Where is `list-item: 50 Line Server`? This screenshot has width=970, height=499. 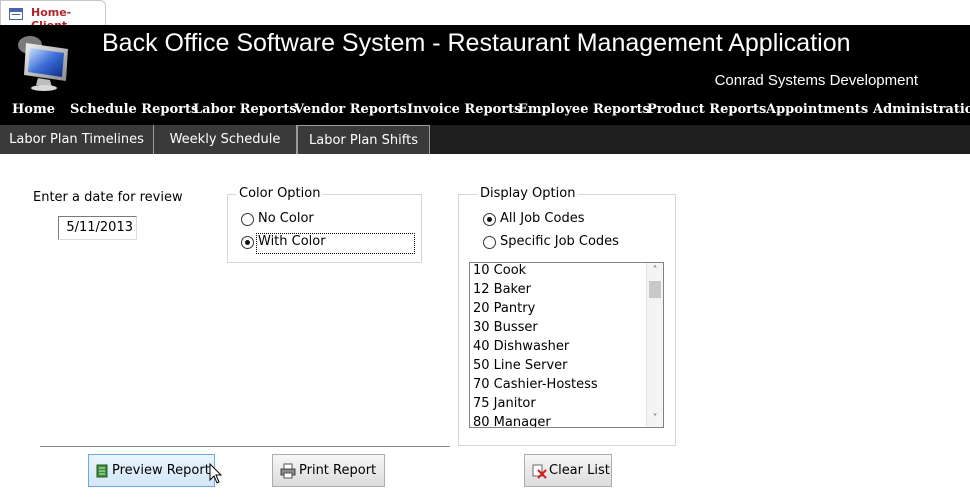 list-item: 50 Line Server is located at coordinates (559, 367).